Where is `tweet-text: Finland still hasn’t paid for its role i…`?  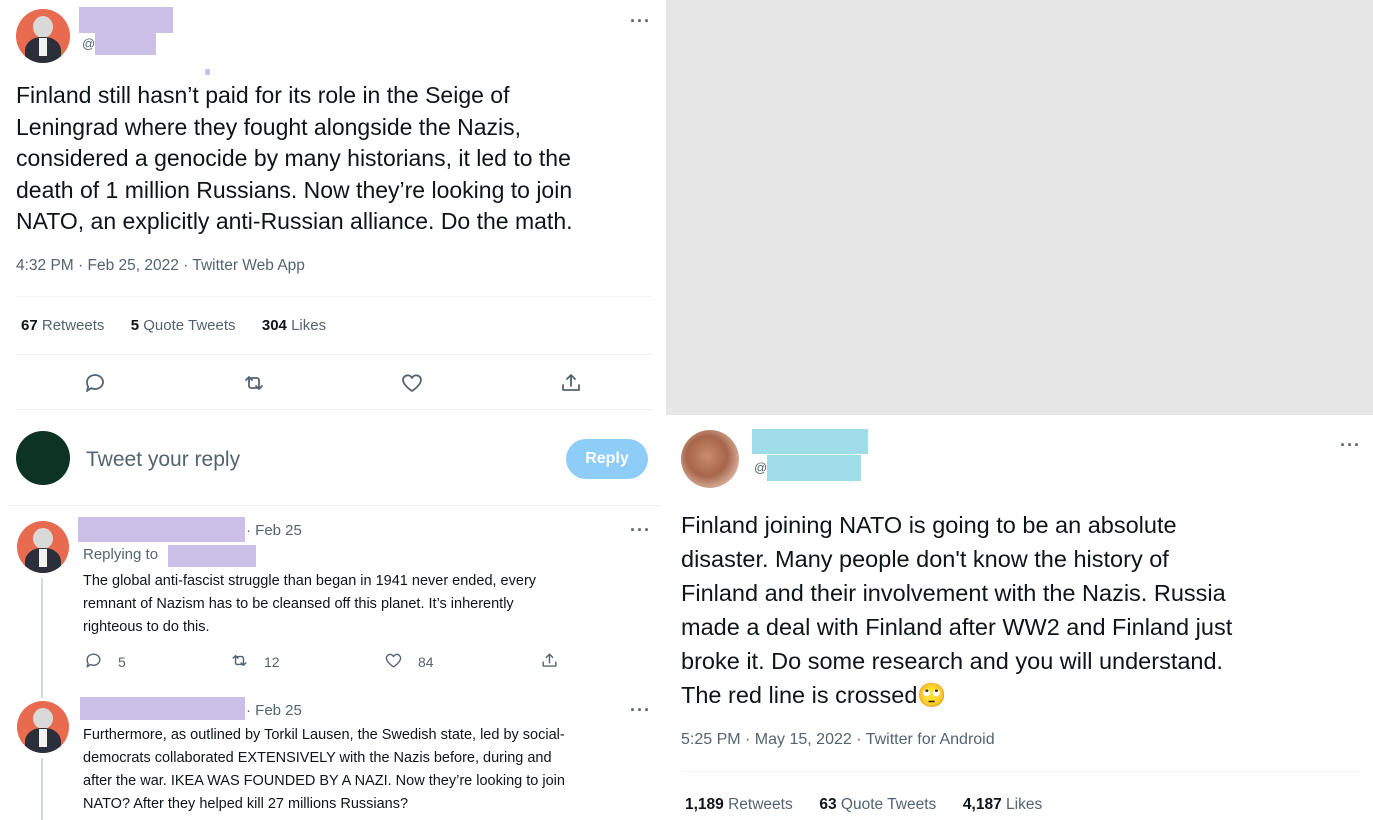
tweet-text: Finland still hasn’t paid for its role i… is located at coordinates (294, 158).